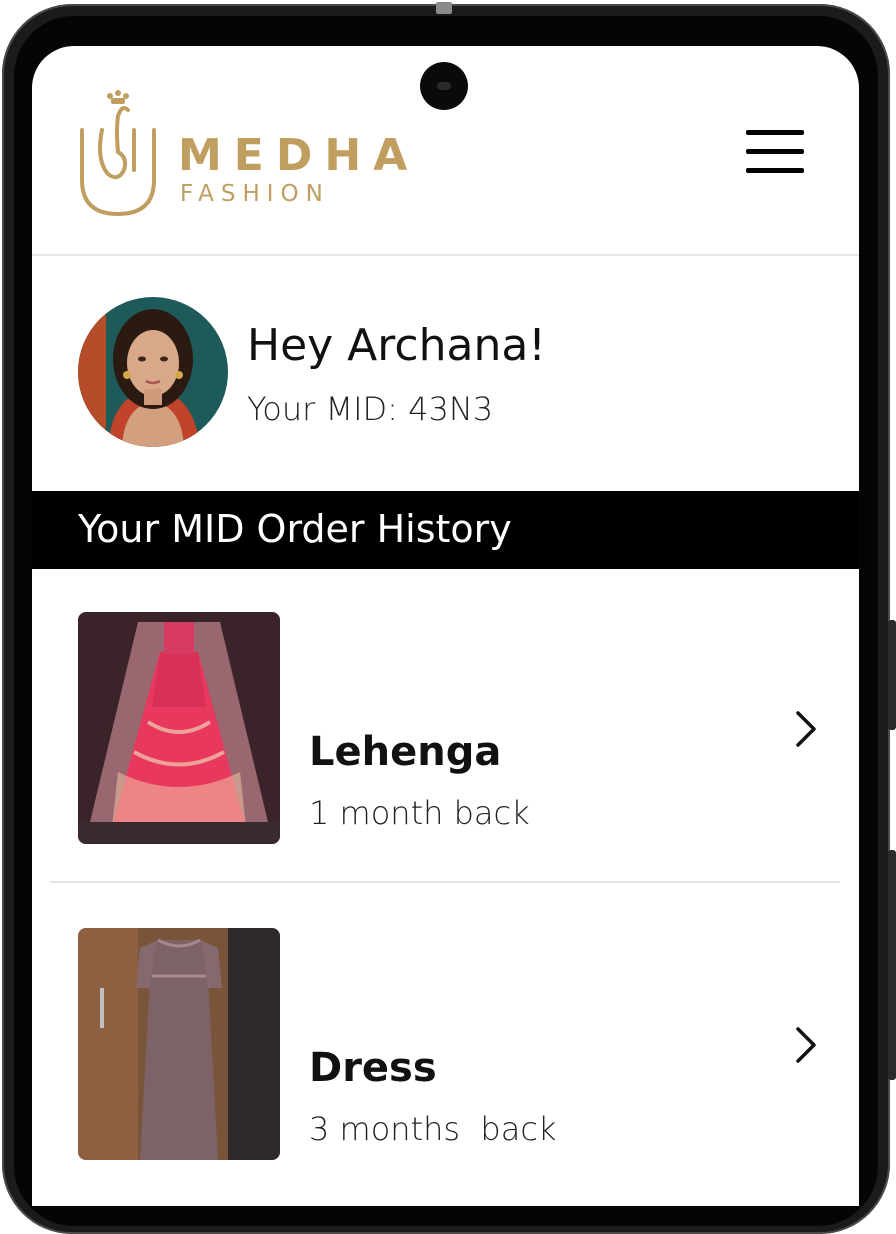  I want to click on order-name: Lehenga, so click(405, 752).